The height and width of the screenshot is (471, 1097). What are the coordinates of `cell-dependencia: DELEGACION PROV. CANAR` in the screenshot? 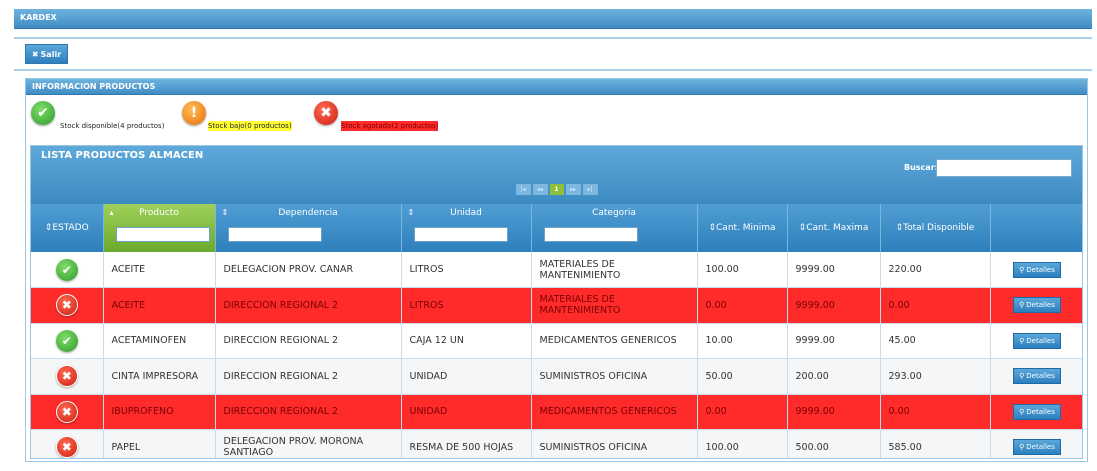 It's located at (308, 270).